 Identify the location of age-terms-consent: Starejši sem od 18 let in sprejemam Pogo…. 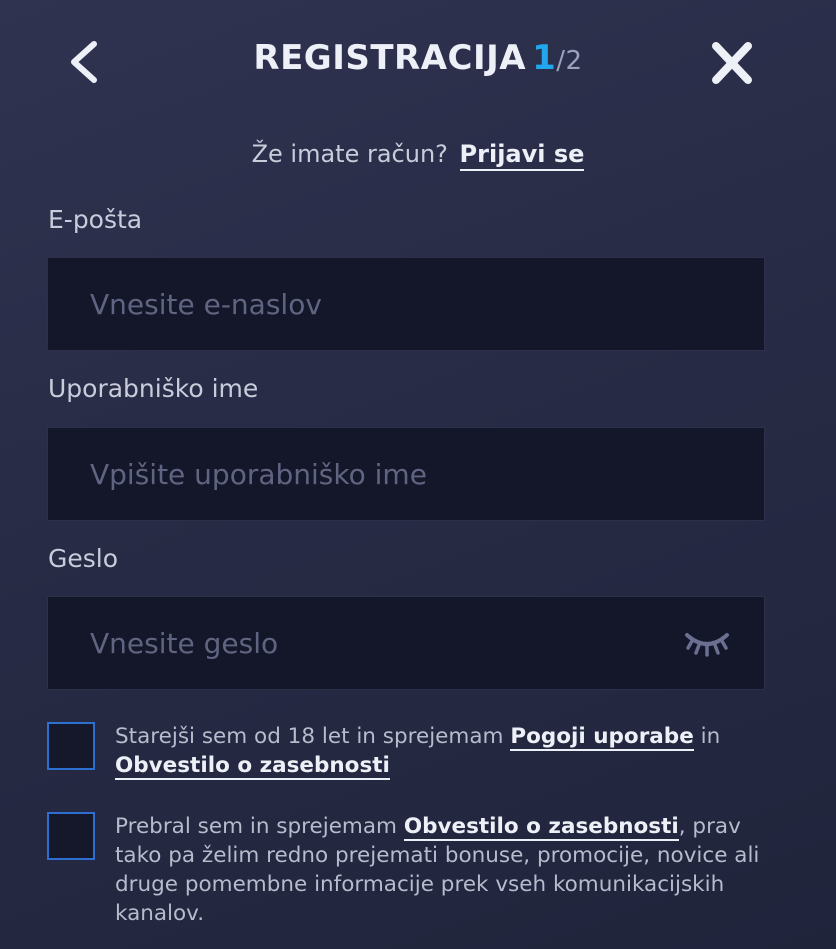
(407, 752).